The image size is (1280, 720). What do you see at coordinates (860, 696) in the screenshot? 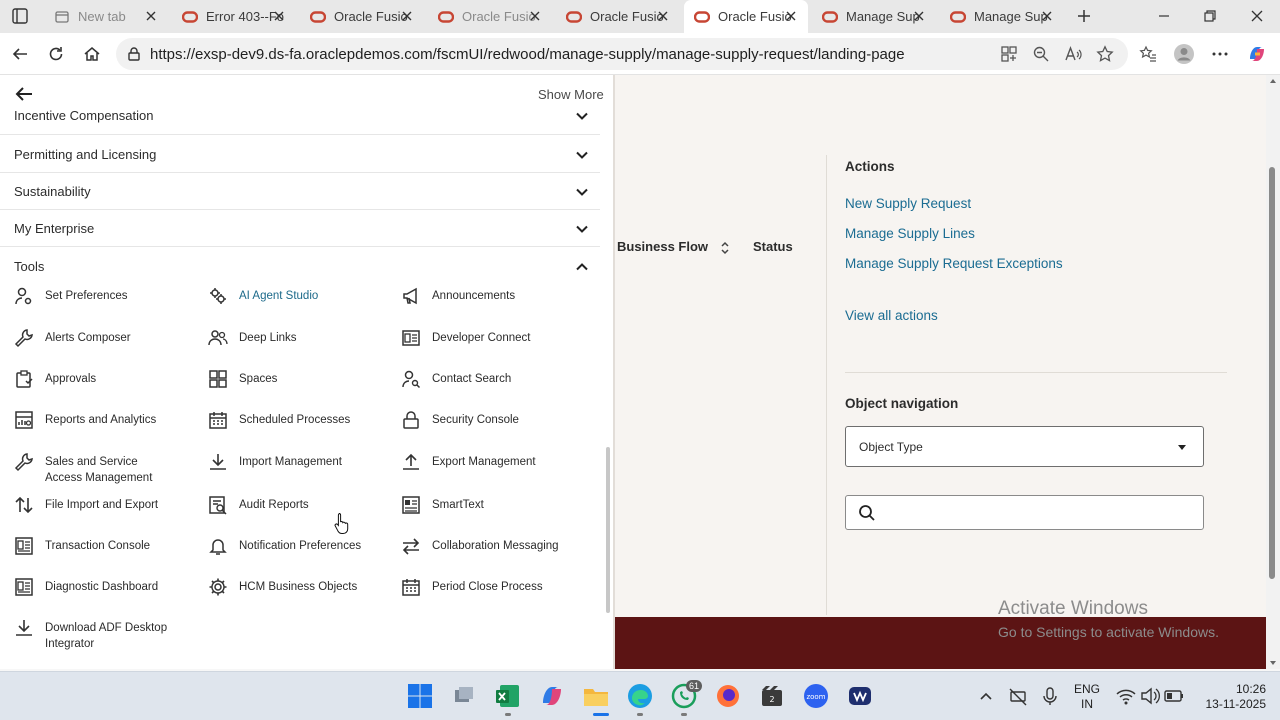
I see `teams-app-icon` at bounding box center [860, 696].